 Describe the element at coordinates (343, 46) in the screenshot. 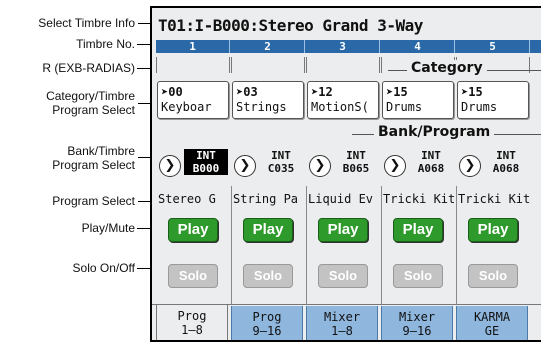

I see `timbre-number: 3` at that location.